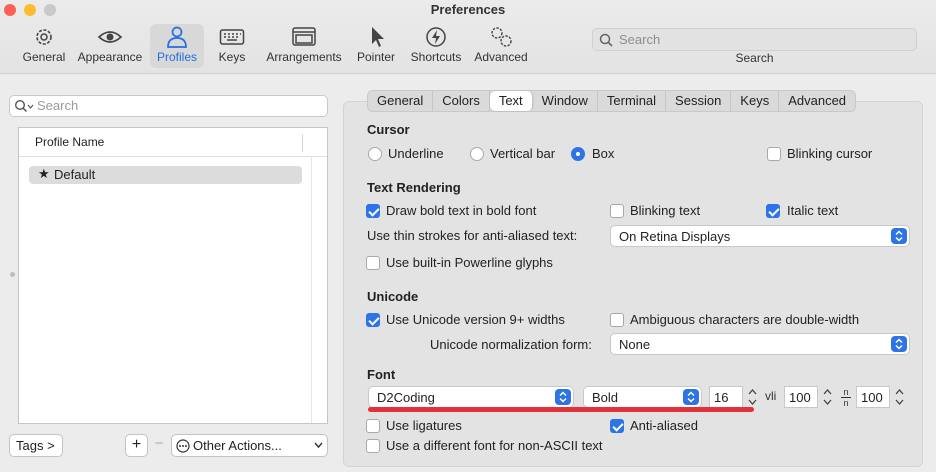 The image size is (936, 472). Describe the element at coordinates (376, 57) in the screenshot. I see `toolbar-label: Pointer` at that location.